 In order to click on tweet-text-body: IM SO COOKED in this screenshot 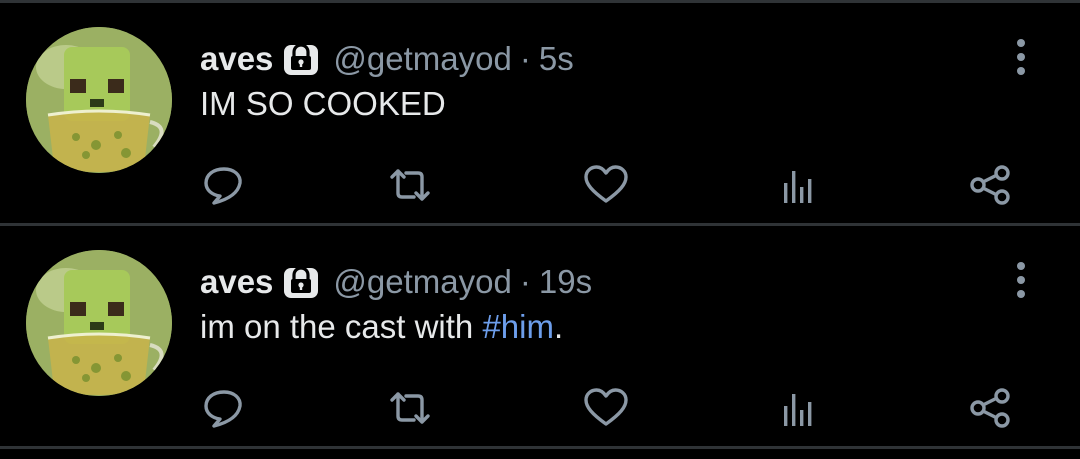, I will do `click(323, 103)`.